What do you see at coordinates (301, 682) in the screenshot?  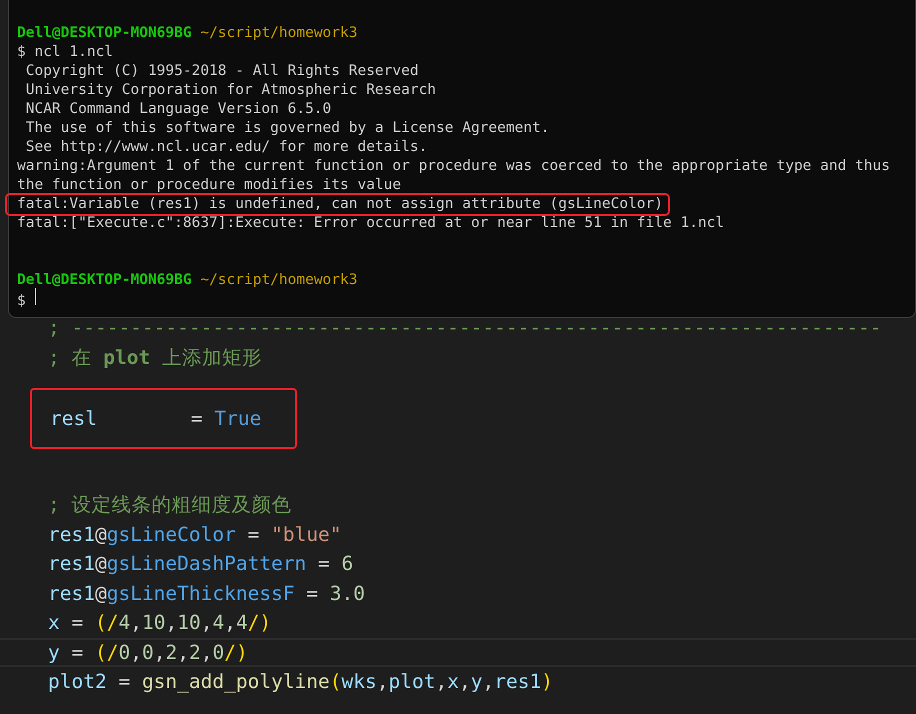 I see `code-line: plot2 = gsn_add_polyline(wks,plot,x,y,res1)` at bounding box center [301, 682].